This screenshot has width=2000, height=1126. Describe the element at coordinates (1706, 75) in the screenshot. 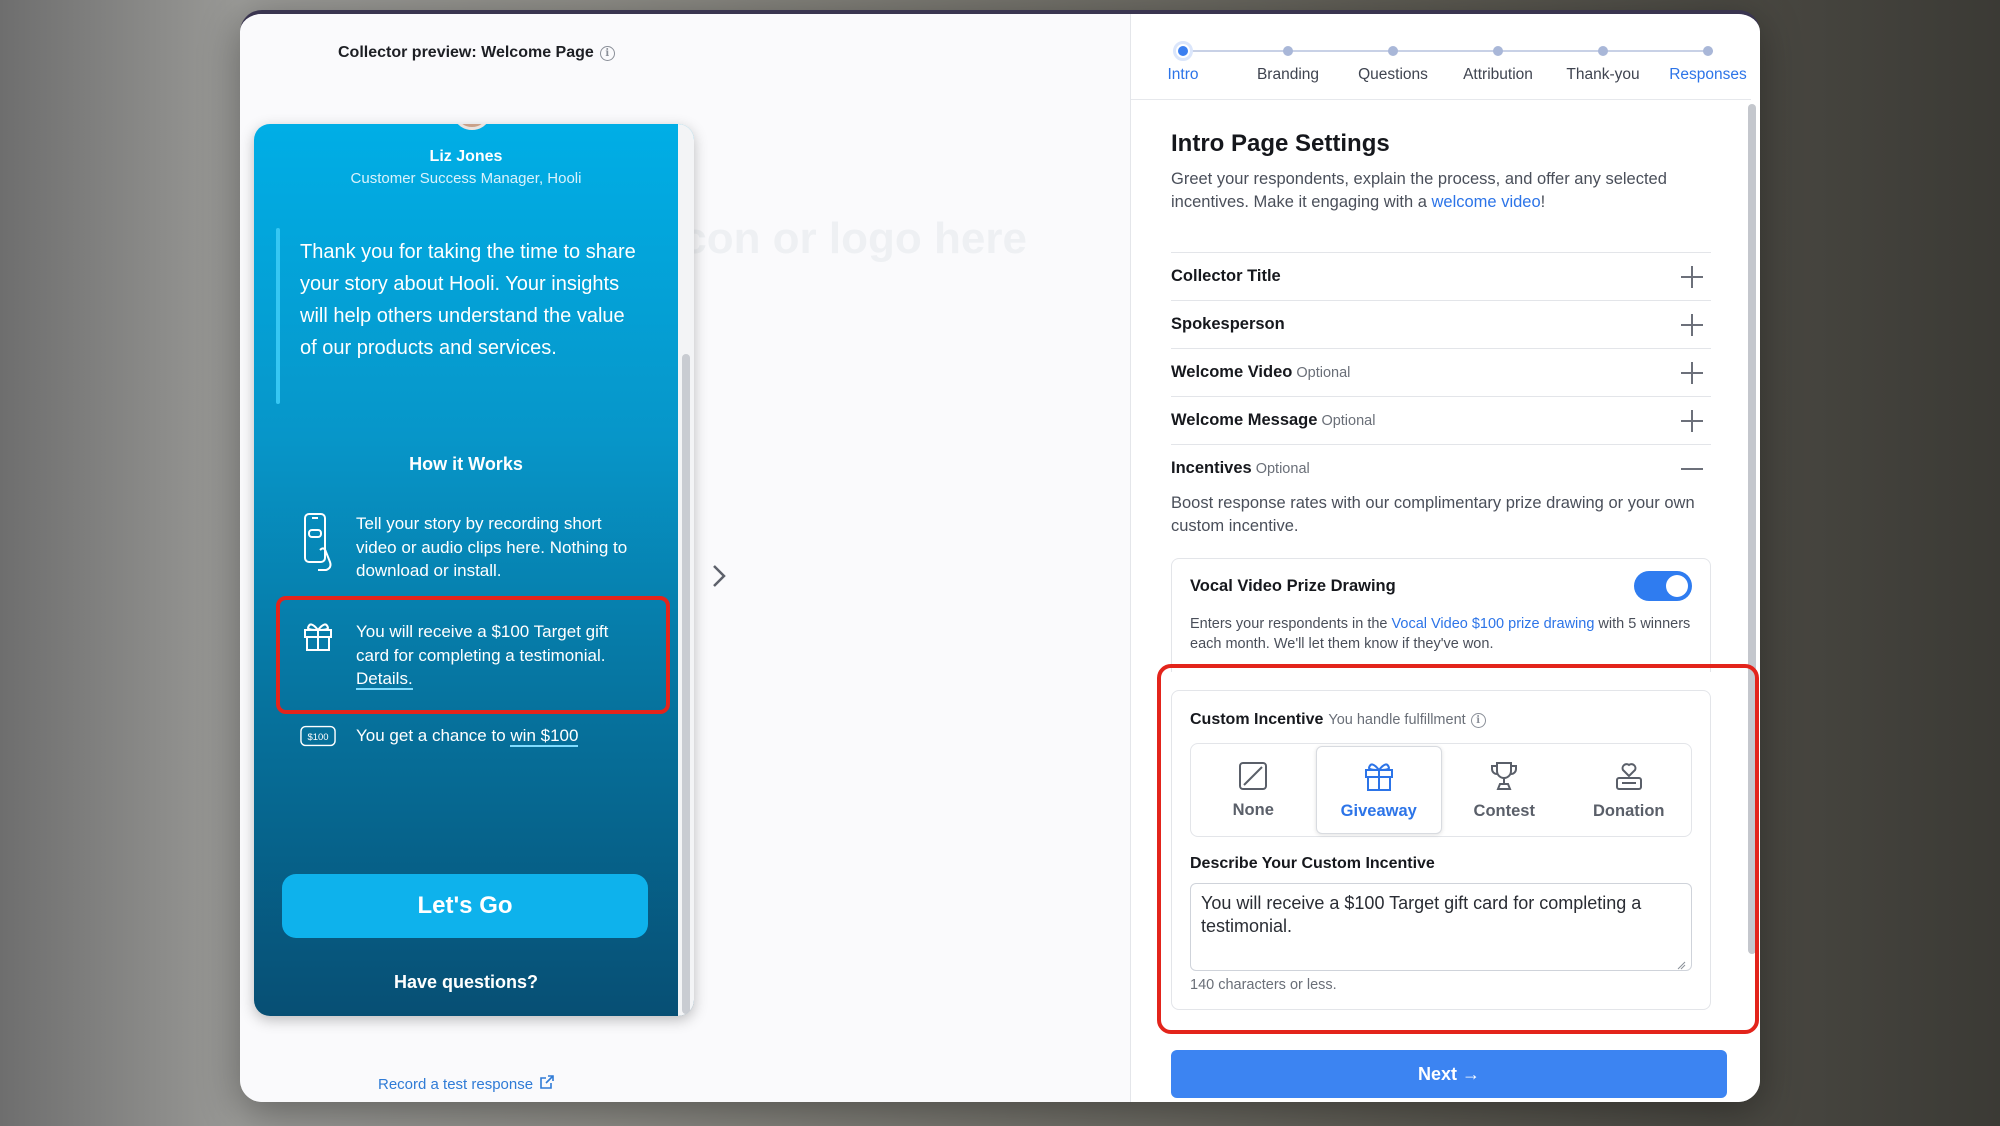

I see `tab-responses: Responses` at that location.